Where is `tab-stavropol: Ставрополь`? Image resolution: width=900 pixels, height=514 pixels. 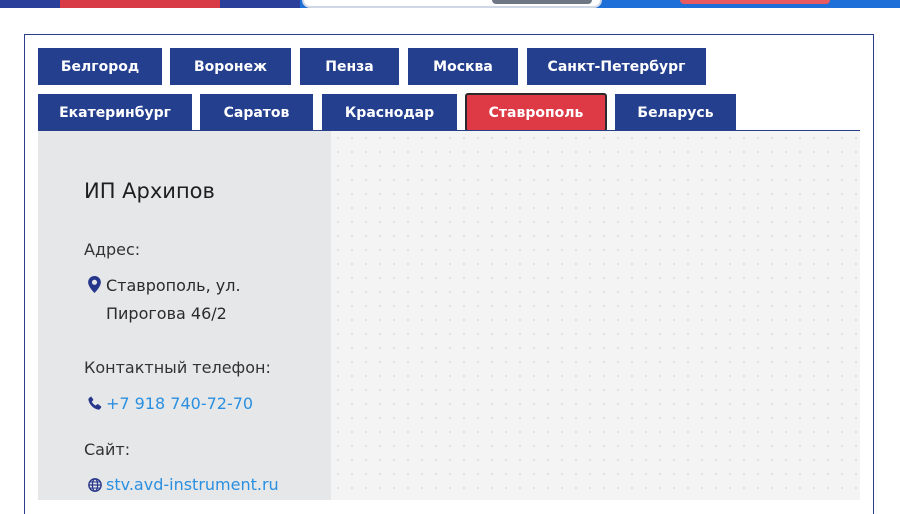 tab-stavropol: Ставрополь is located at coordinates (536, 112).